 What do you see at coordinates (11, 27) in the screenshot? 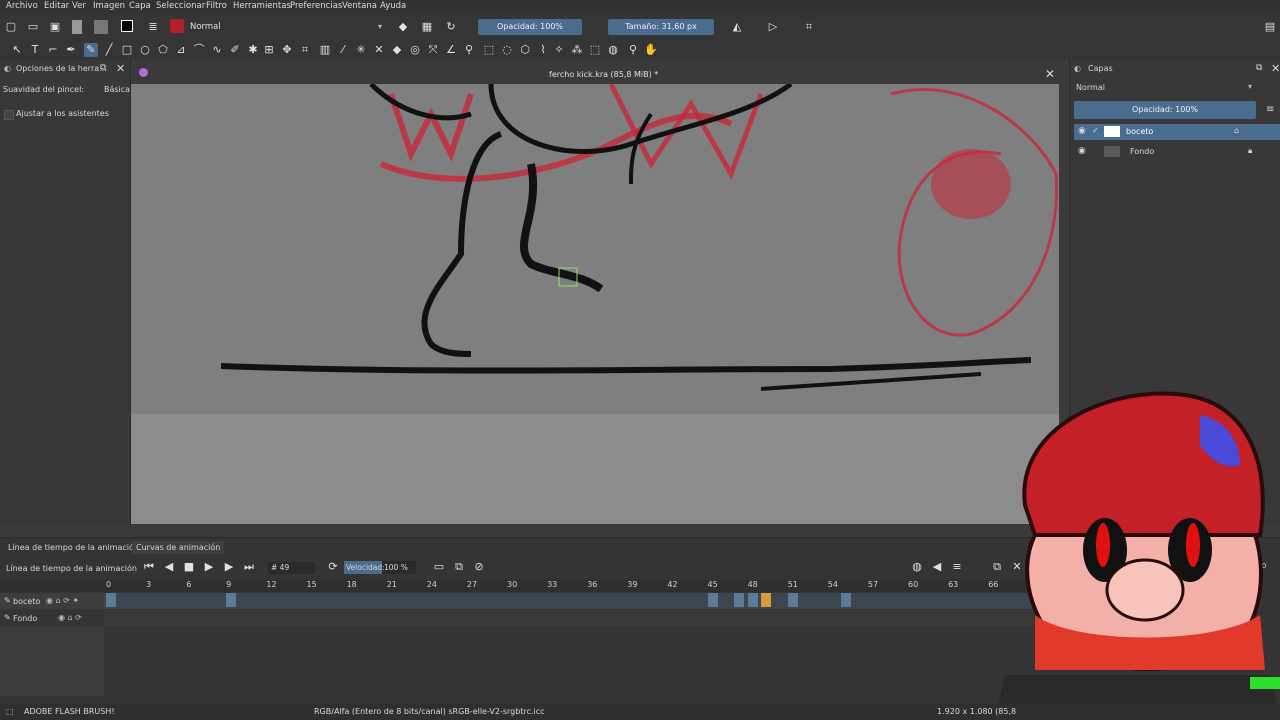
I see `new-document-icon: ▢` at bounding box center [11, 27].